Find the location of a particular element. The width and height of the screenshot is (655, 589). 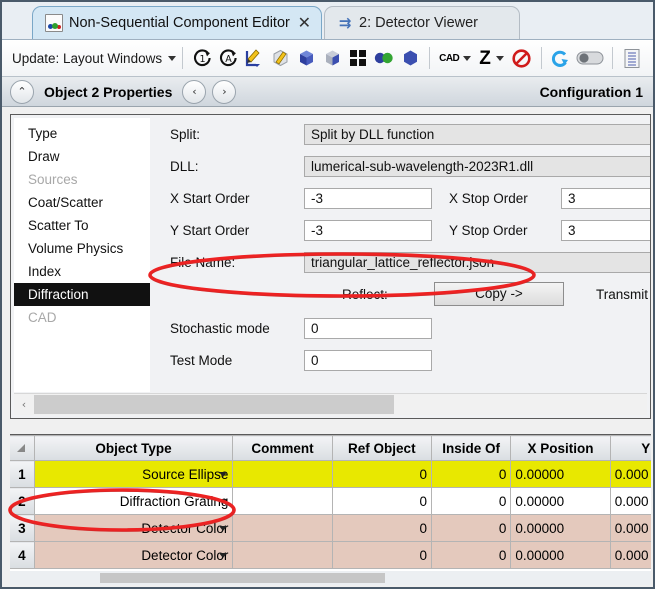

toggle-switch-icon is located at coordinates (590, 58).